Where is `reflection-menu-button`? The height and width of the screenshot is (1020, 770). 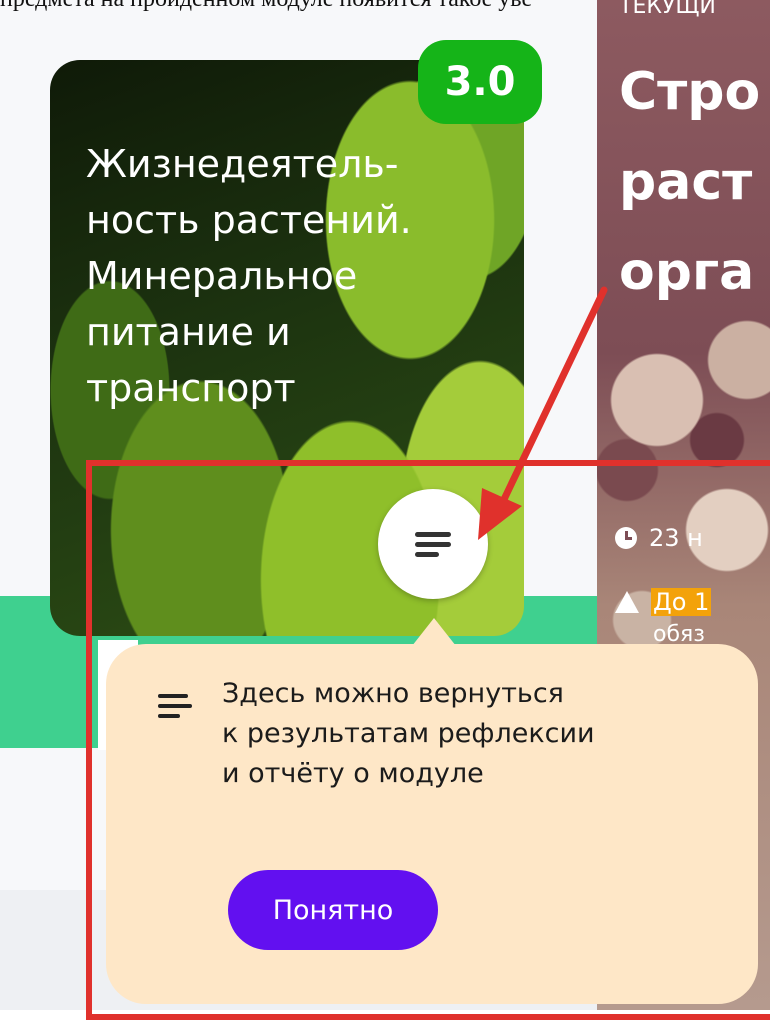
reflection-menu-button is located at coordinates (433, 544).